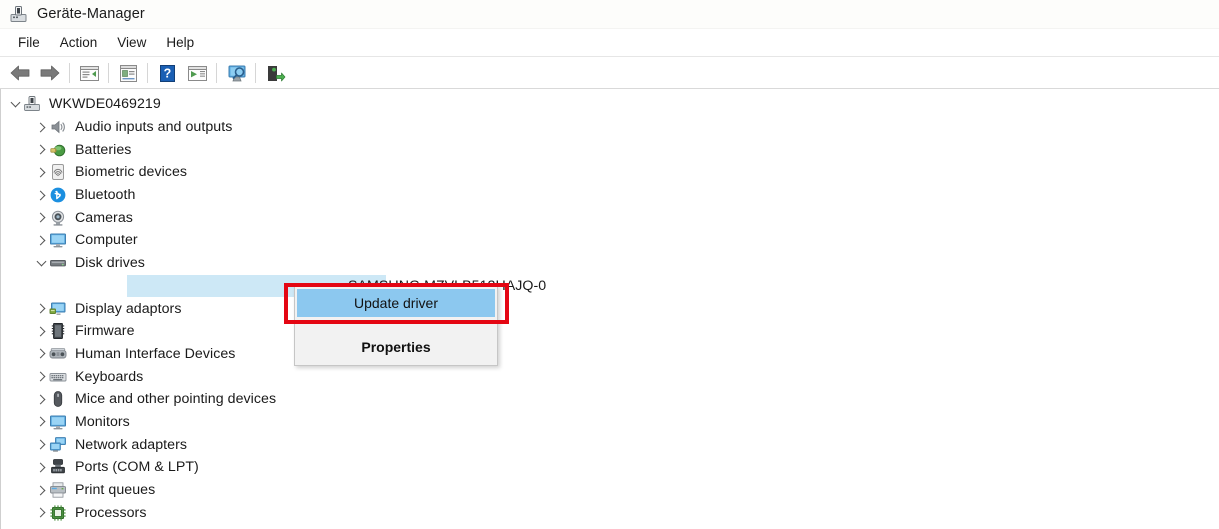 The image size is (1219, 529). I want to click on tree-node-label: Keyboards, so click(109, 376).